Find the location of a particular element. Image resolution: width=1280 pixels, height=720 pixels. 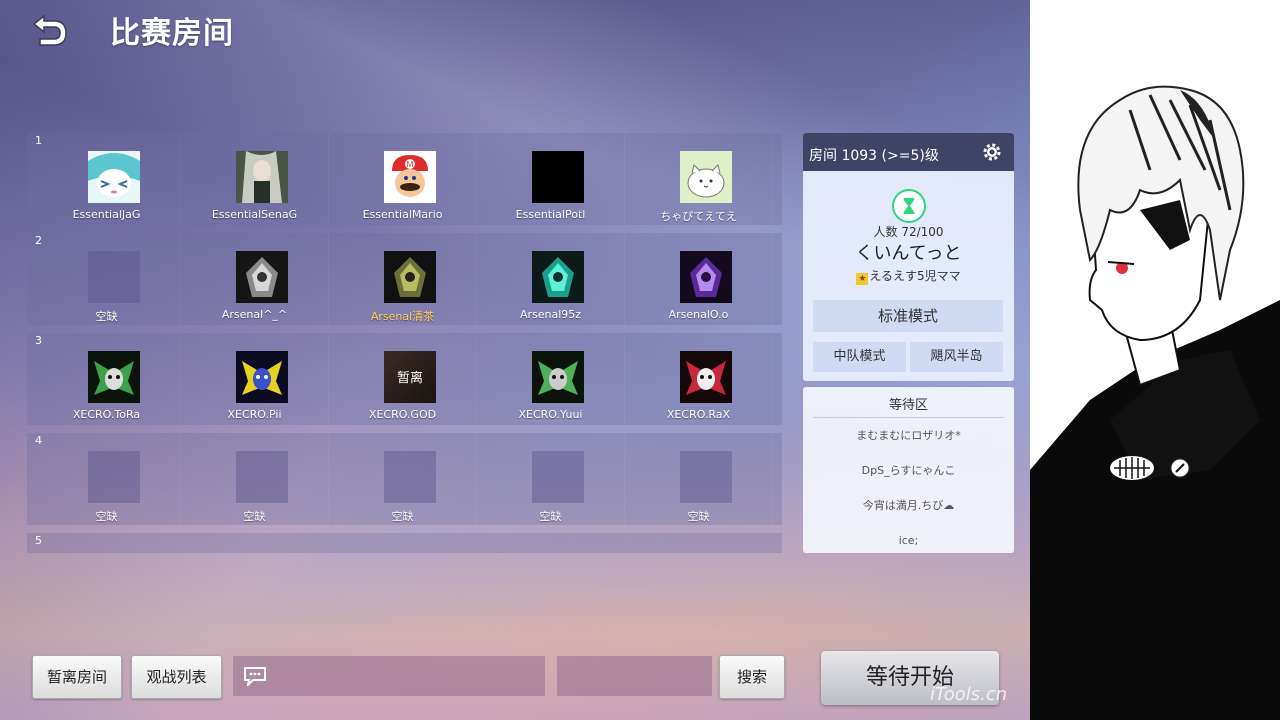

player-name: XECRO.Pii is located at coordinates (254, 414).